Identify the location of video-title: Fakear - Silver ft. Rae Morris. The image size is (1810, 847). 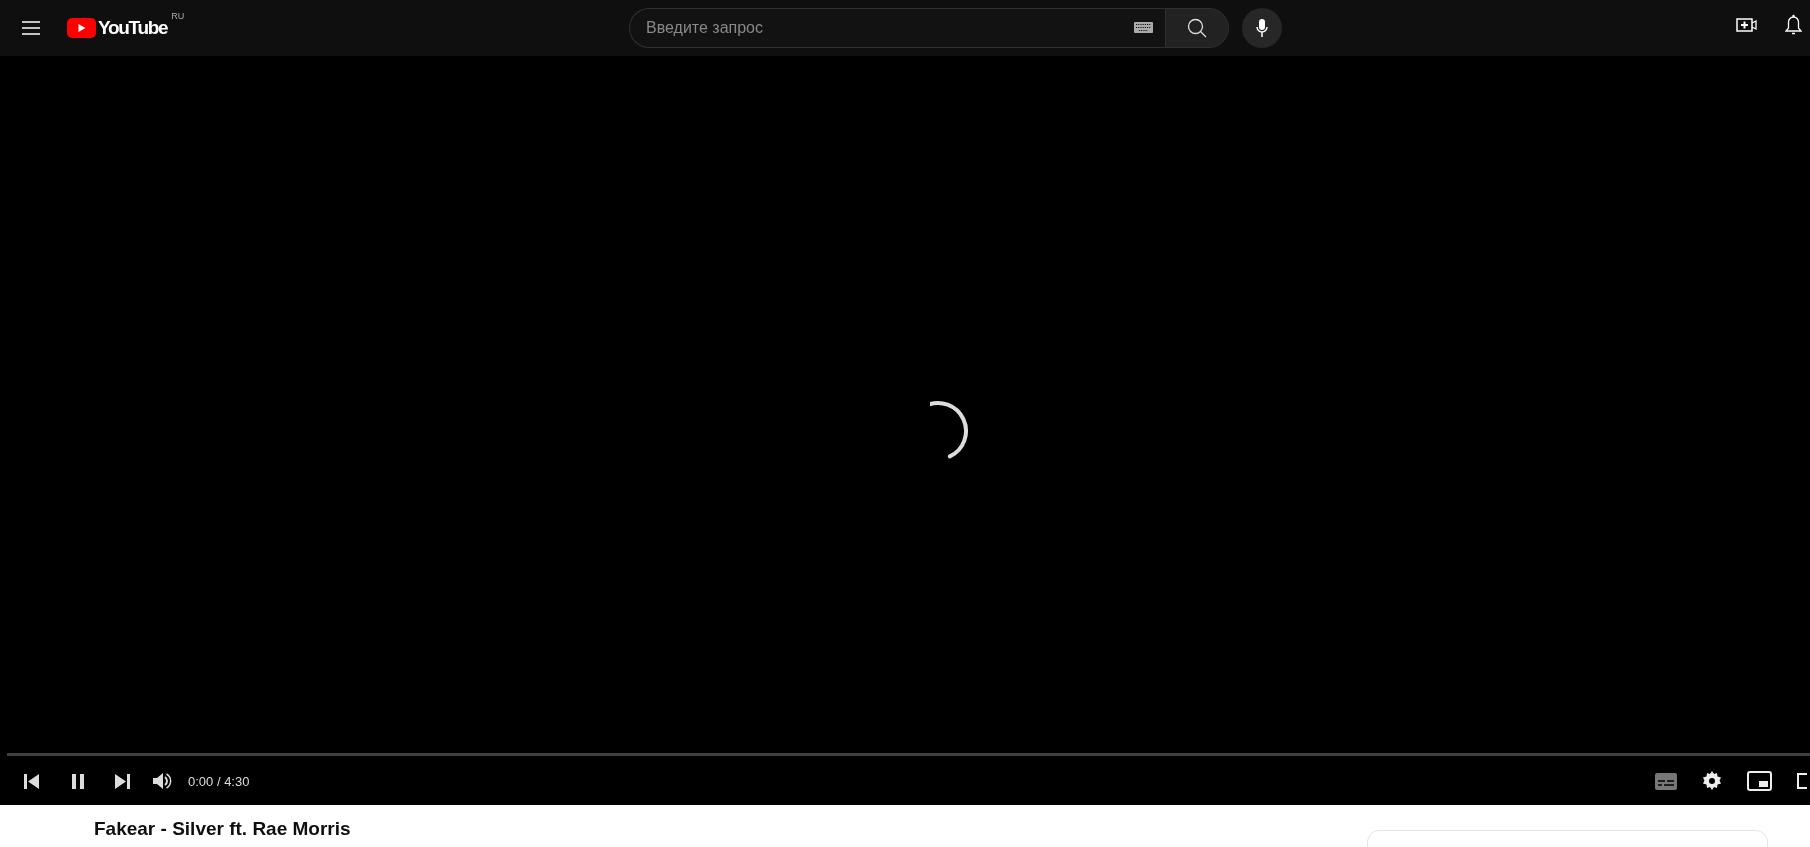
(223, 829).